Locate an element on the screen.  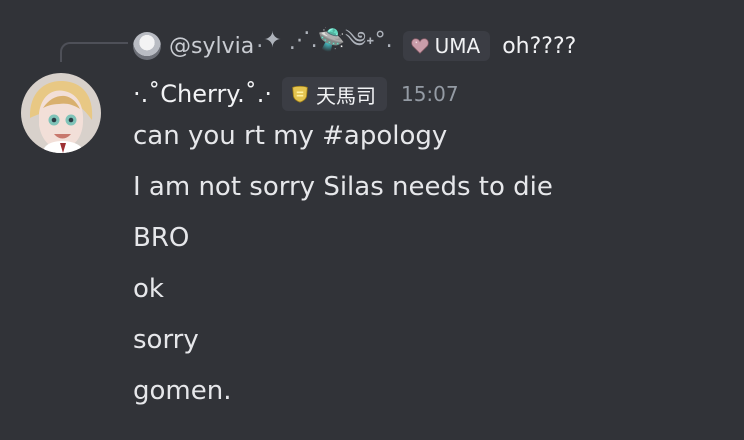
message-header: ·.˚Cherry.˚.· 天馬司 15:07 is located at coordinates (296, 94).